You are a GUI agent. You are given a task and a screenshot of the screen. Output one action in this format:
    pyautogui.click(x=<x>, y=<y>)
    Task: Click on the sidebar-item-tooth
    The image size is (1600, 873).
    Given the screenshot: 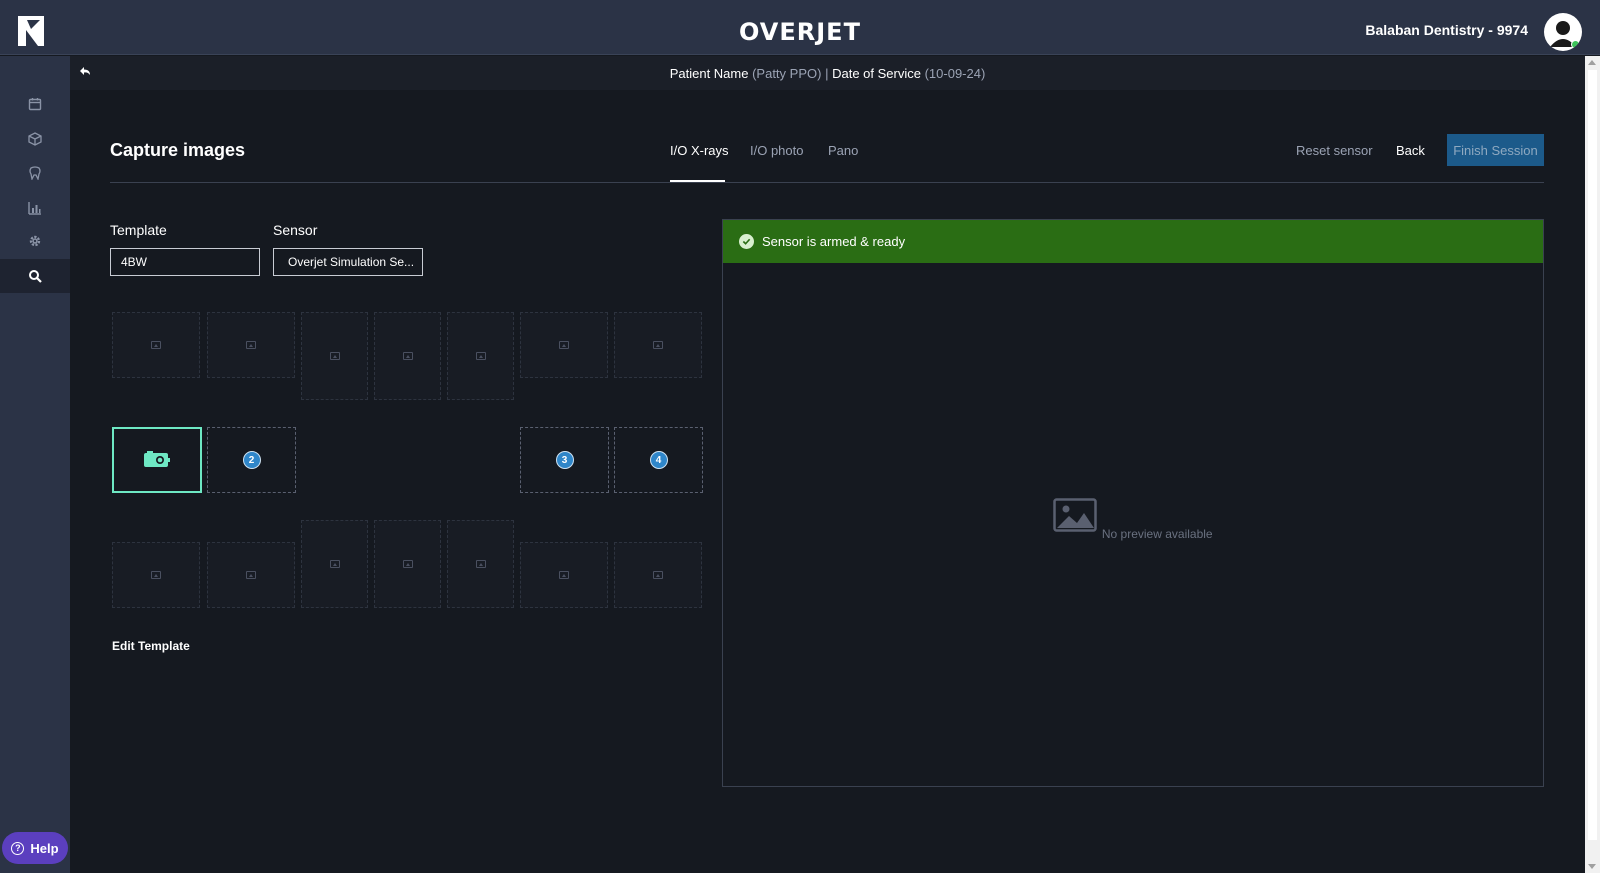 What is the action you would take?
    pyautogui.click(x=35, y=173)
    